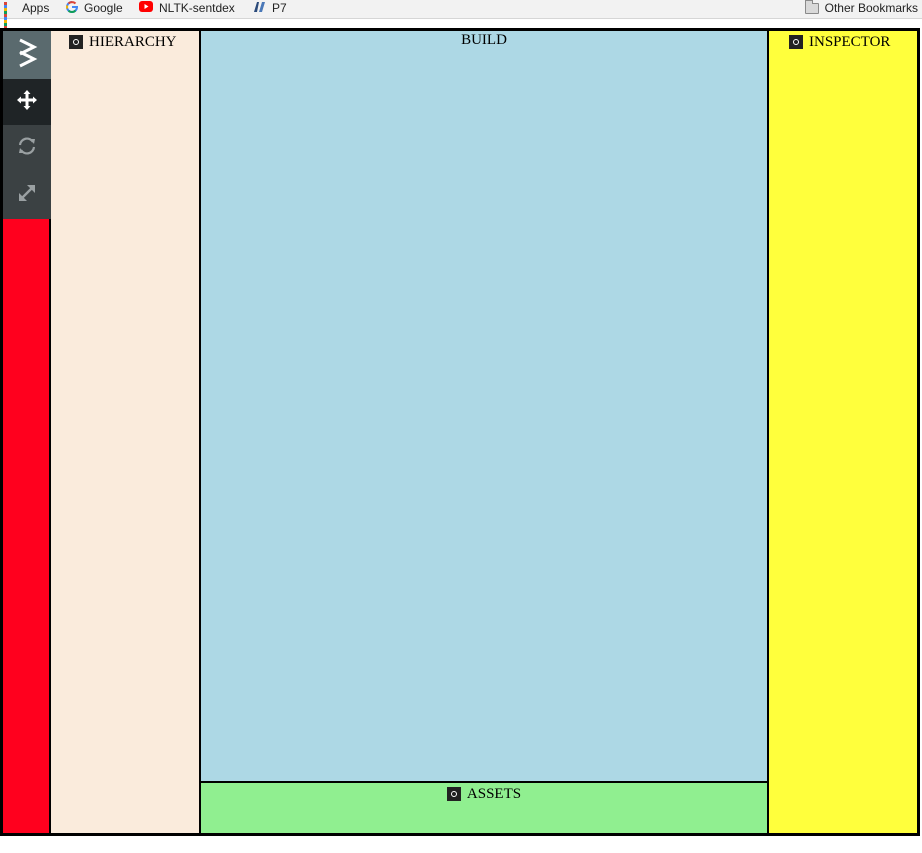 This screenshot has height=853, width=922. What do you see at coordinates (133, 41) in the screenshot?
I see `hierarchy-title: HIERARCHY` at bounding box center [133, 41].